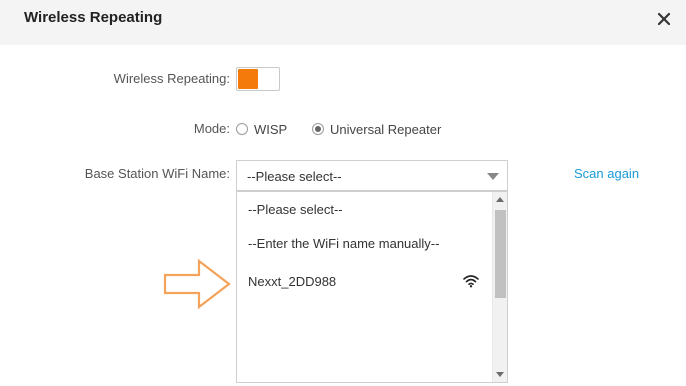 The width and height of the screenshot is (686, 386). I want to click on wireless-repeating-toggle, so click(258, 79).